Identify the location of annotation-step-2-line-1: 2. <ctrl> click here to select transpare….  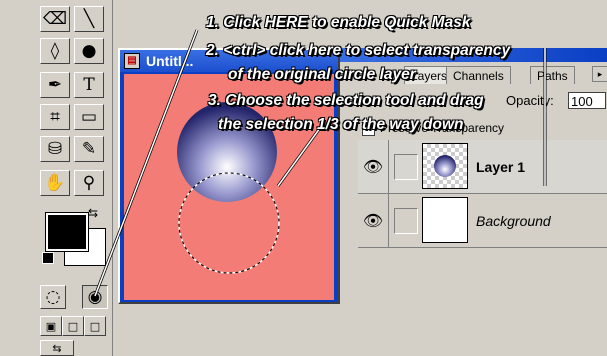
(358, 50).